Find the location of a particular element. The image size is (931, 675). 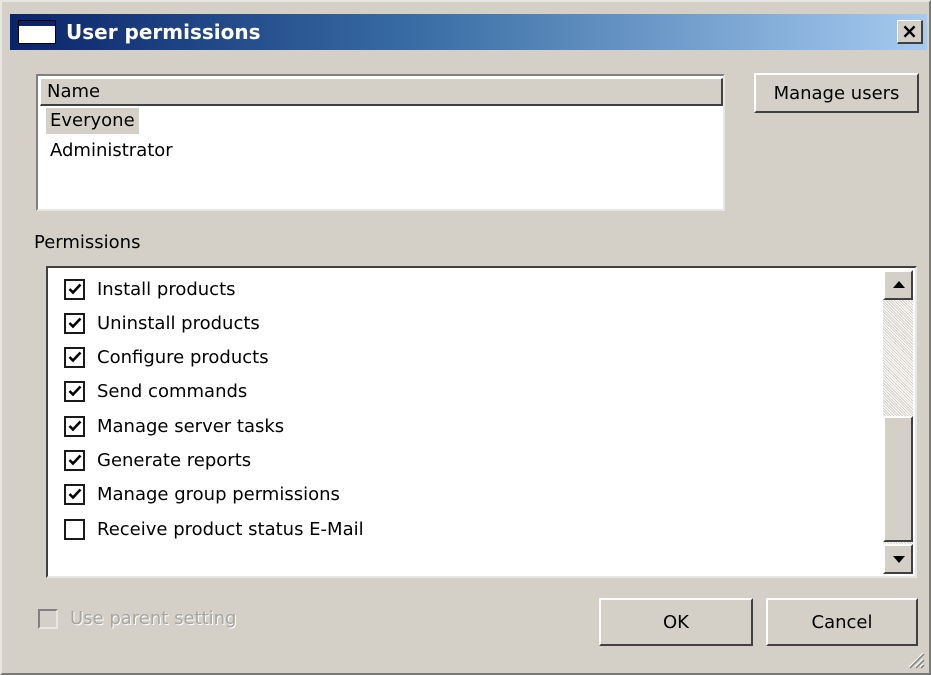

arrow-up-icon is located at coordinates (899, 284).